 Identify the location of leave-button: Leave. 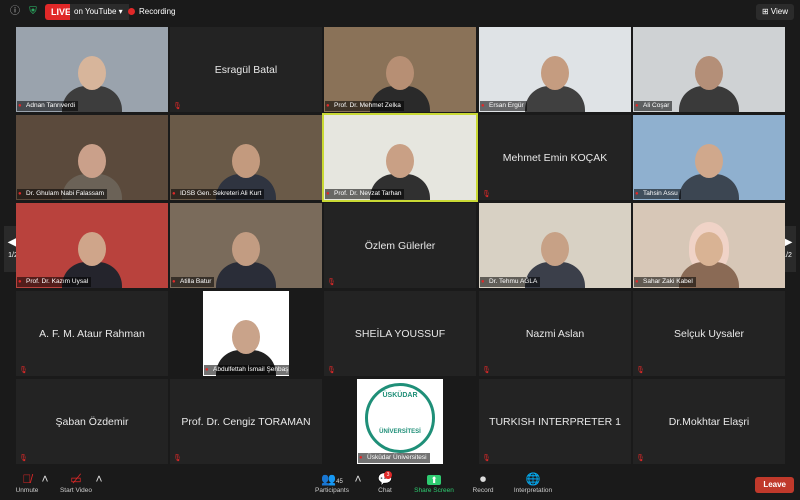
(774, 485).